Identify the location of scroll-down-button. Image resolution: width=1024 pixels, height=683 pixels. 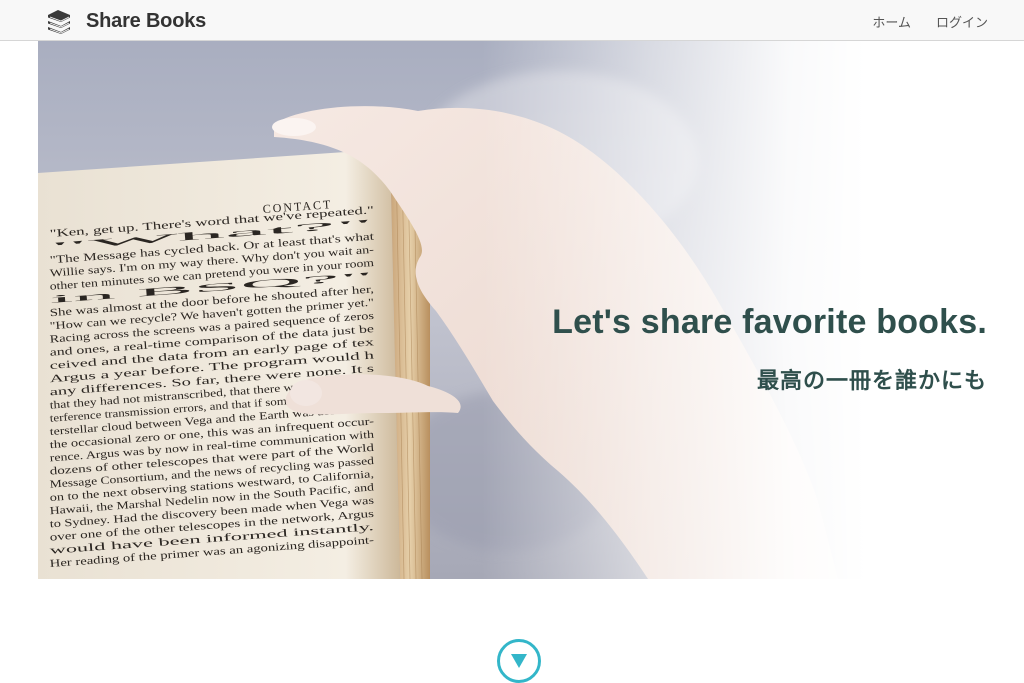
(519, 661).